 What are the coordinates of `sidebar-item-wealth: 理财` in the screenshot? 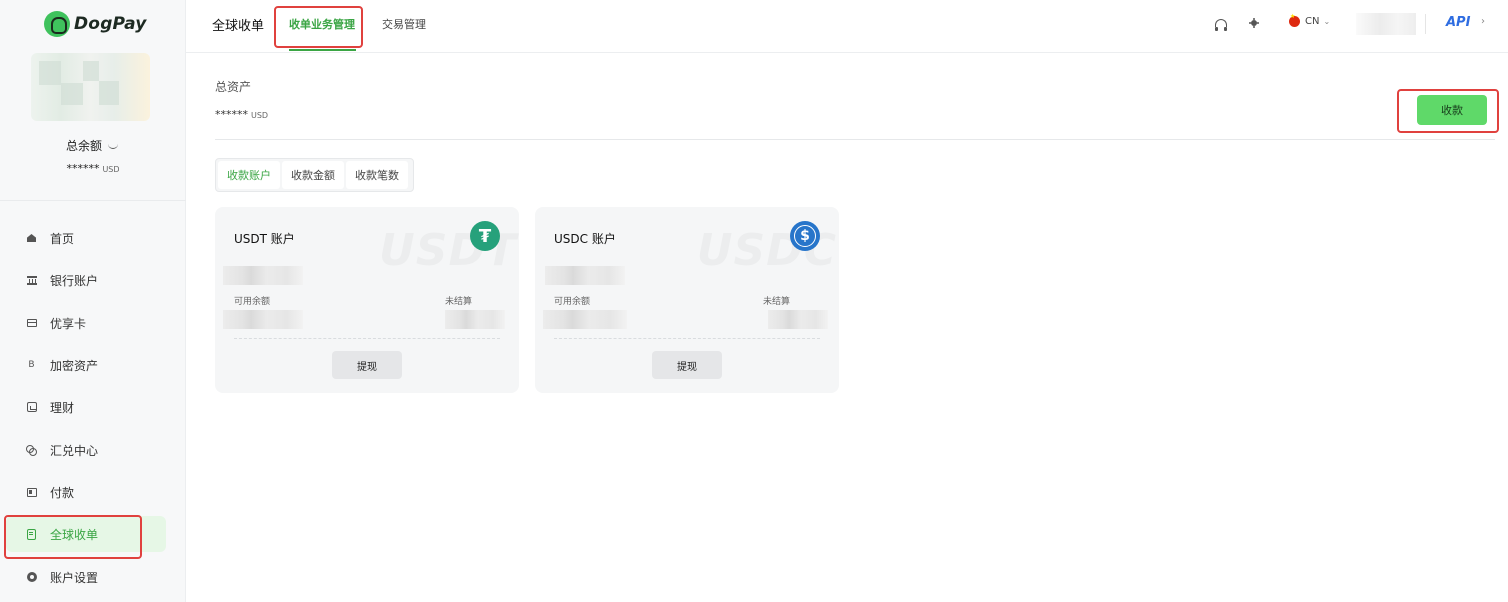 It's located at (93, 407).